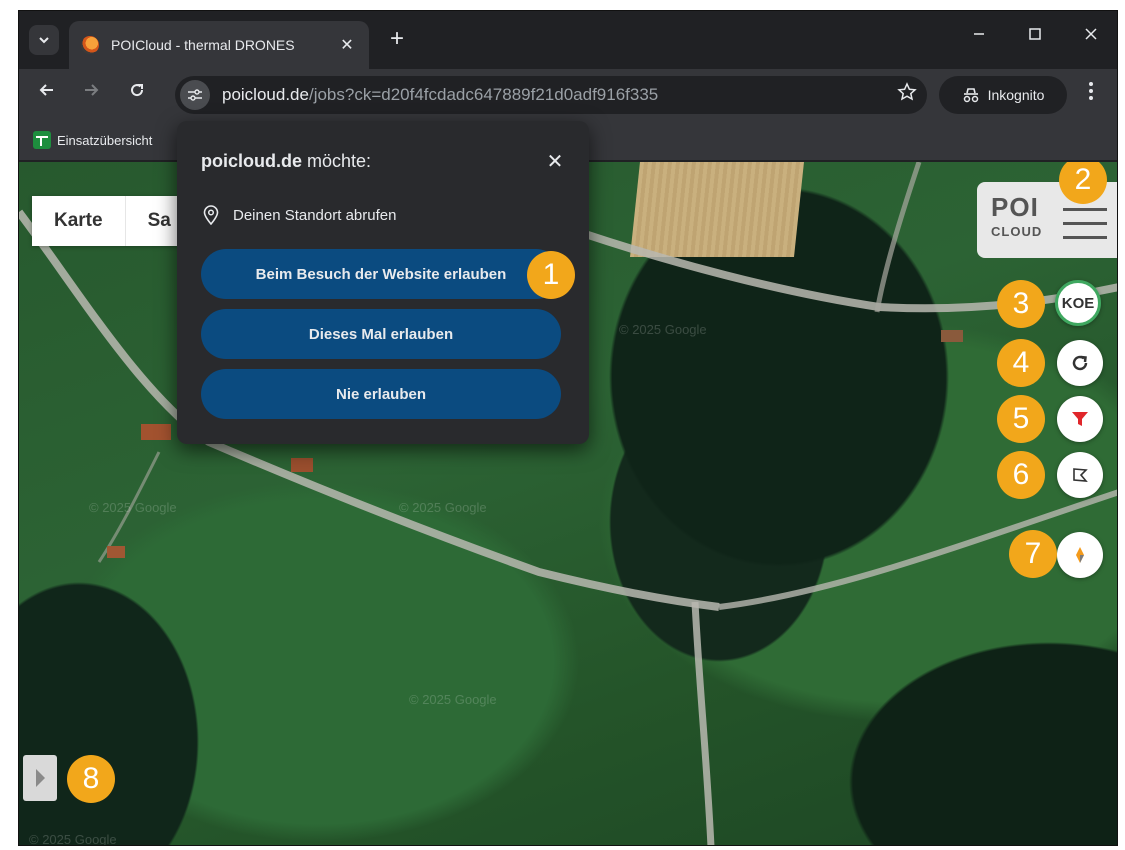 This screenshot has width=1125, height=850. I want to click on filter-icon, so click(1080, 419).